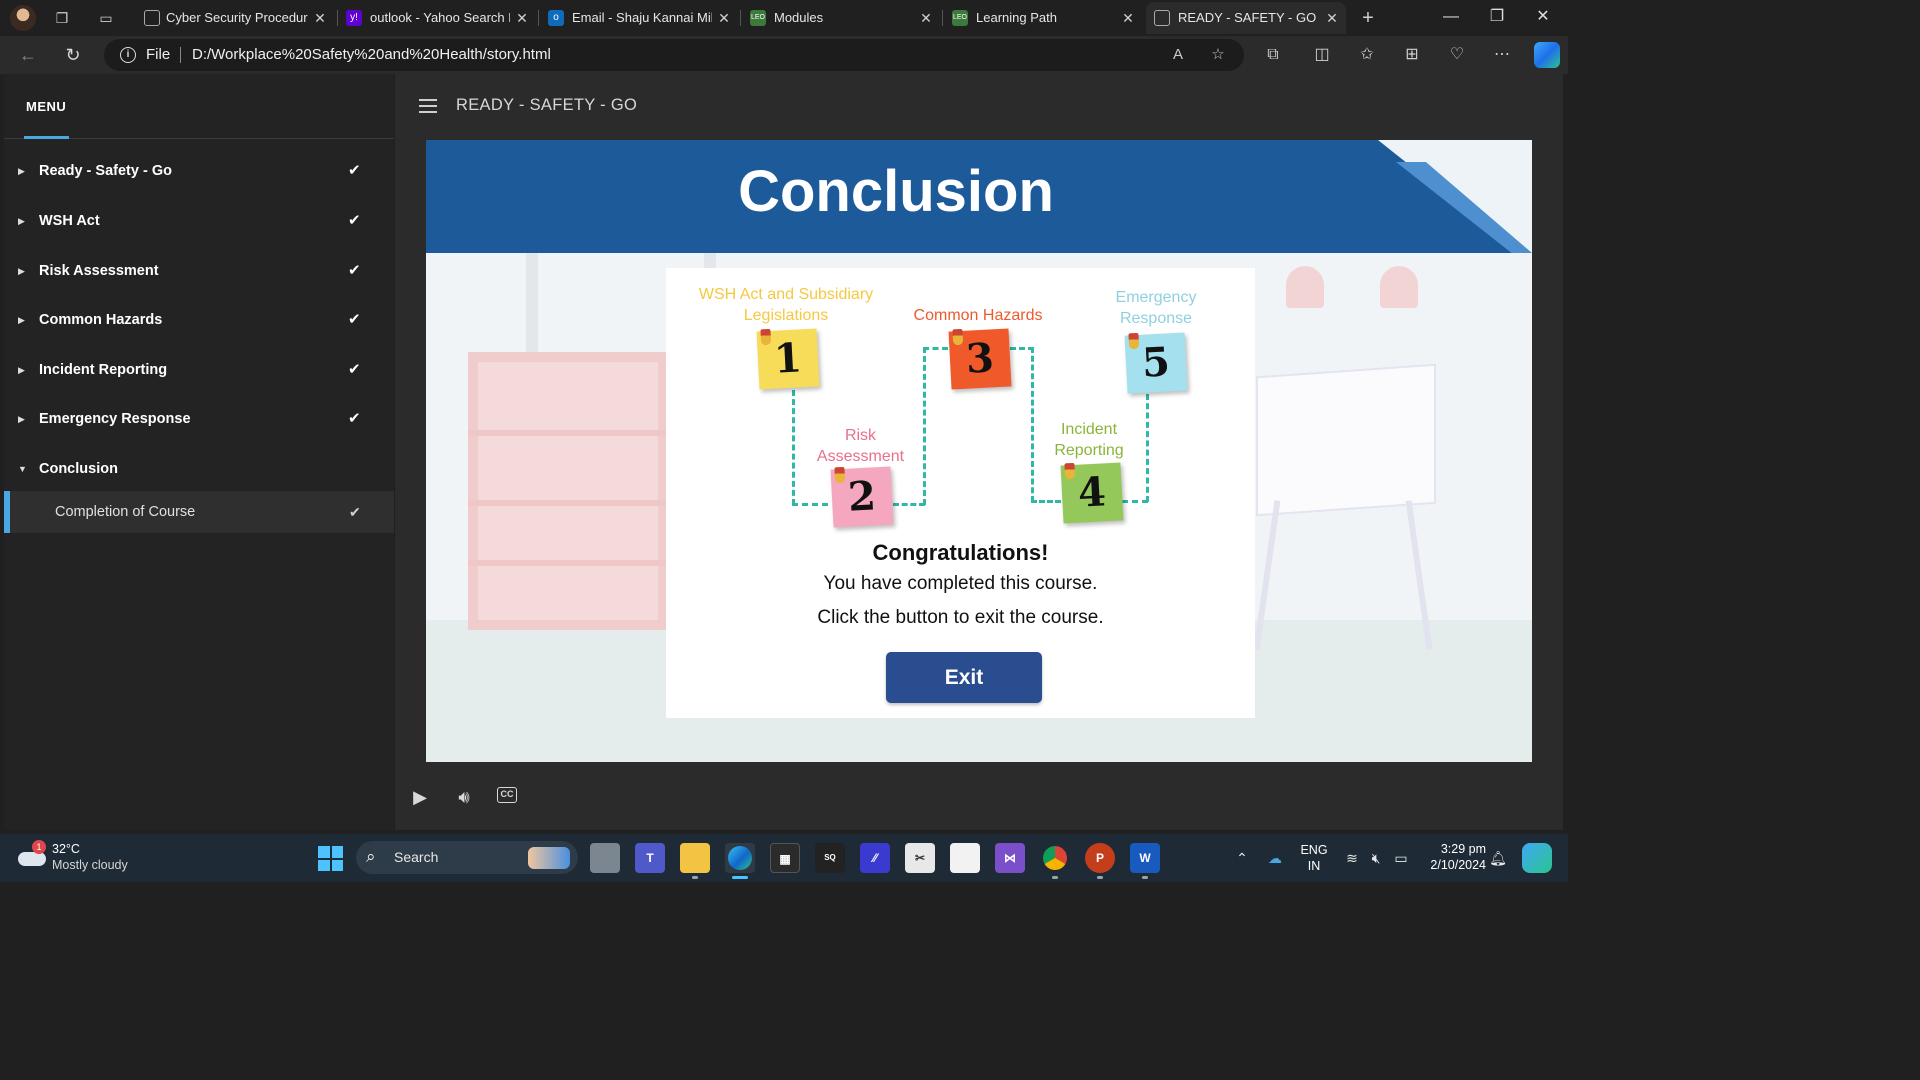  What do you see at coordinates (1273, 55) in the screenshot?
I see `extensions-icon: ⧉` at bounding box center [1273, 55].